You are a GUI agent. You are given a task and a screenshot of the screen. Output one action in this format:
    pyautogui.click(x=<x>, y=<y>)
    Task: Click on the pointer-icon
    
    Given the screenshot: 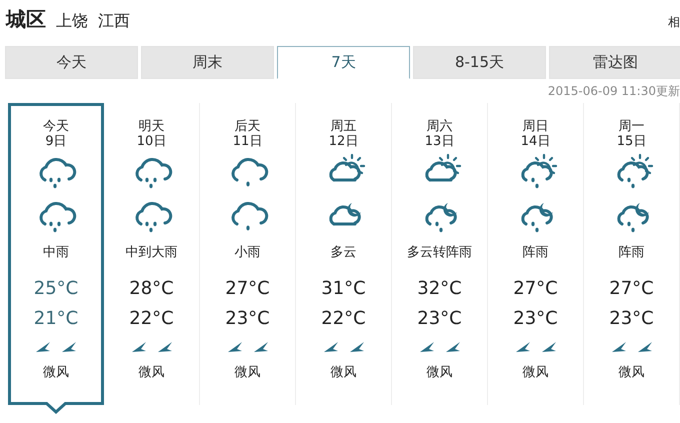 What is the action you would take?
    pyautogui.click(x=56, y=408)
    